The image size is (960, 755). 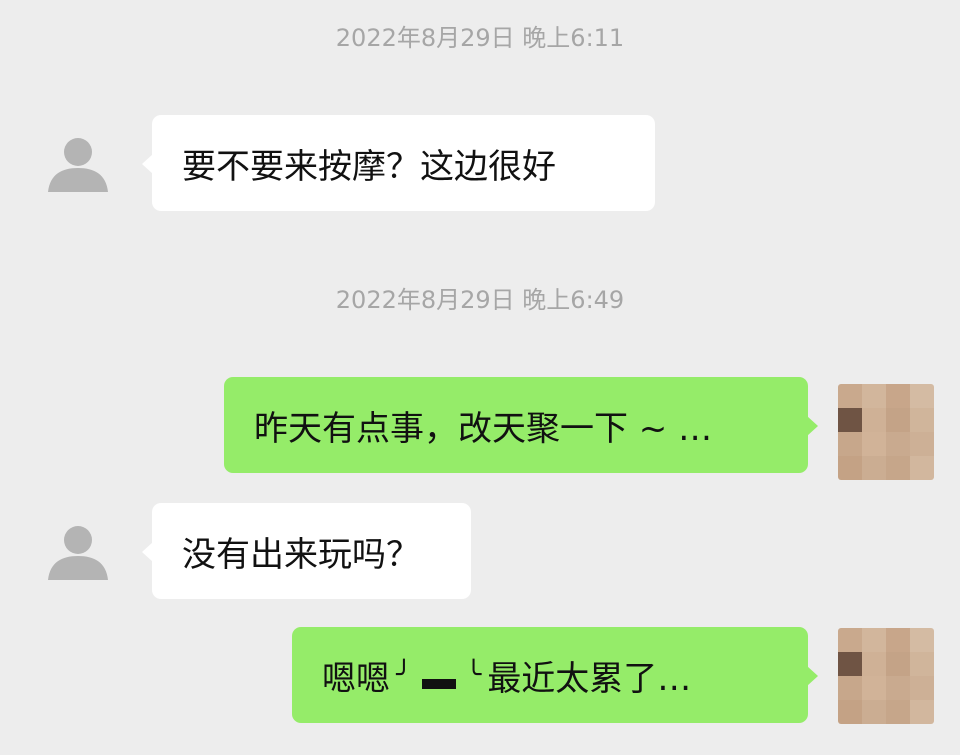 What do you see at coordinates (480, 38) in the screenshot?
I see `timestamp: 2022年8月29日 晚上6:11` at bounding box center [480, 38].